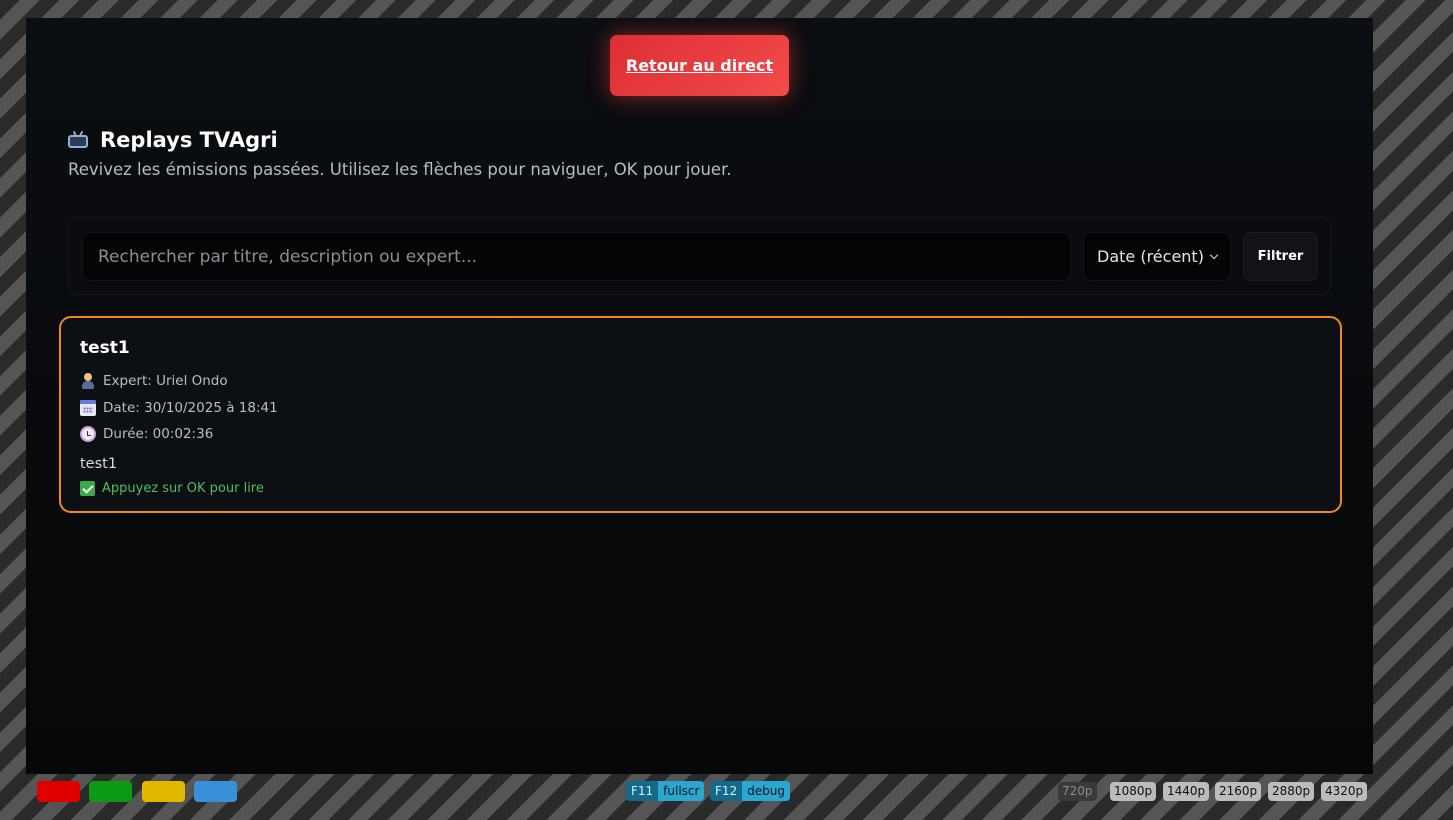 The image size is (1453, 820). Describe the element at coordinates (700, 488) in the screenshot. I see `play-hint: Appuyez sur OK pour lire` at that location.